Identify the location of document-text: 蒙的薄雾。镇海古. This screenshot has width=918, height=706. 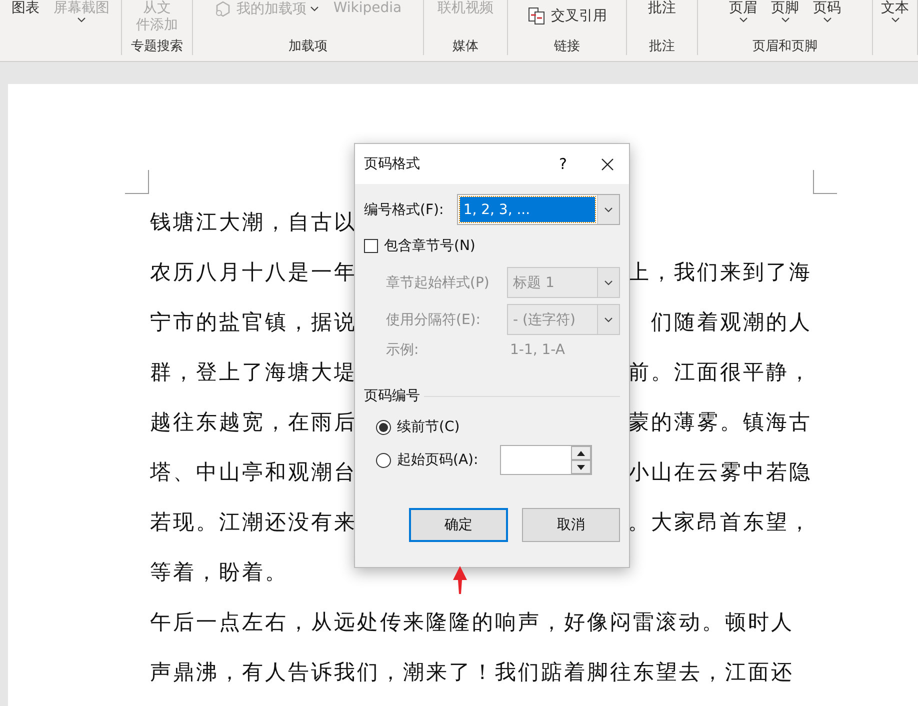
(720, 422).